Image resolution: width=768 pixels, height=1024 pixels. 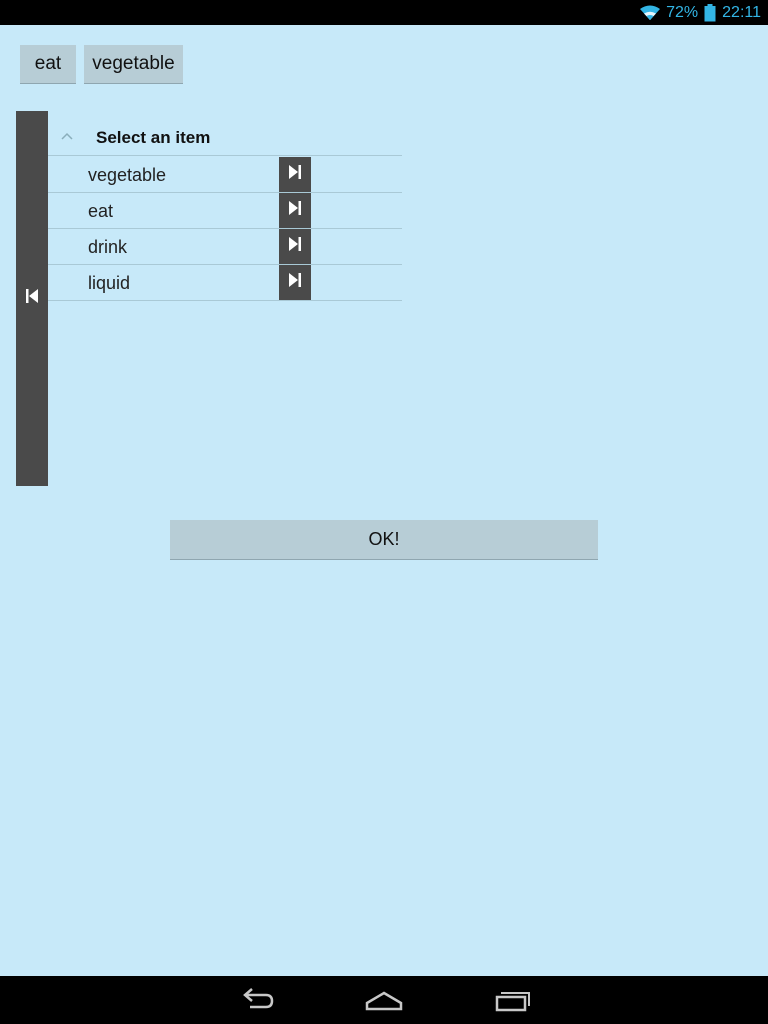 I want to click on back-to-parent-button, so click(x=32, y=298).